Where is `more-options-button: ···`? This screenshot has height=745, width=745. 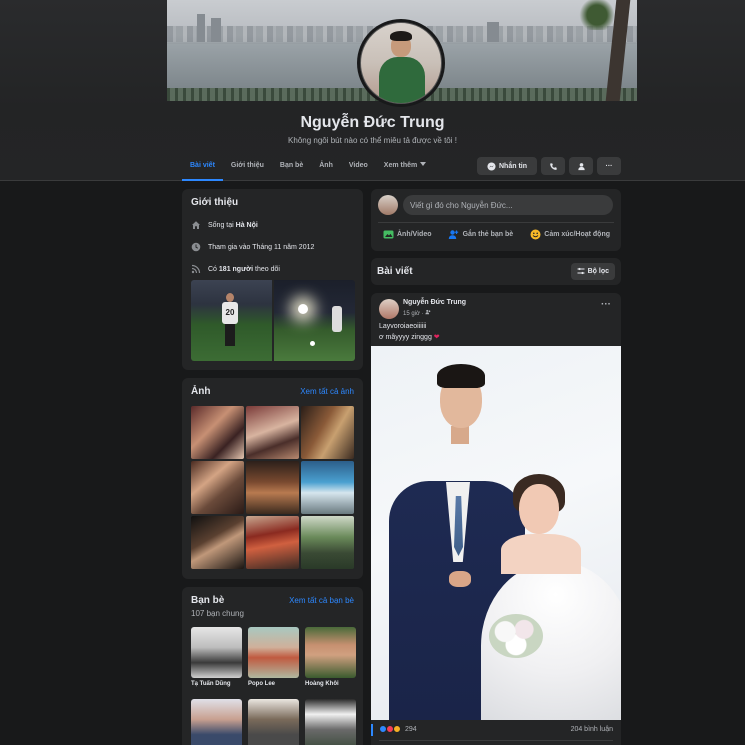
more-options-button: ··· is located at coordinates (609, 166).